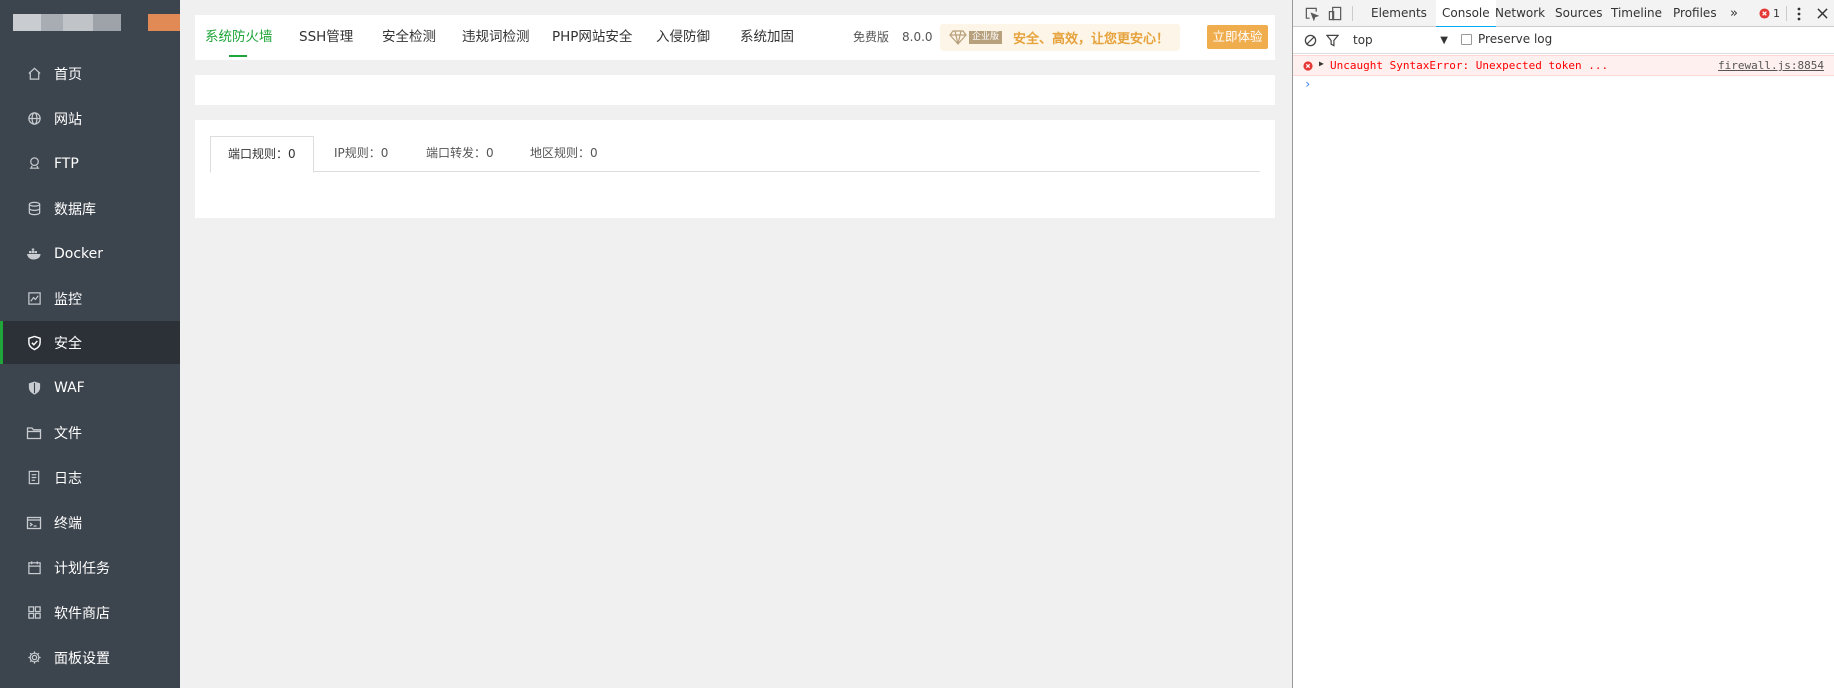 The image size is (1834, 688). Describe the element at coordinates (34, 164) in the screenshot. I see `ftp-icon` at that location.